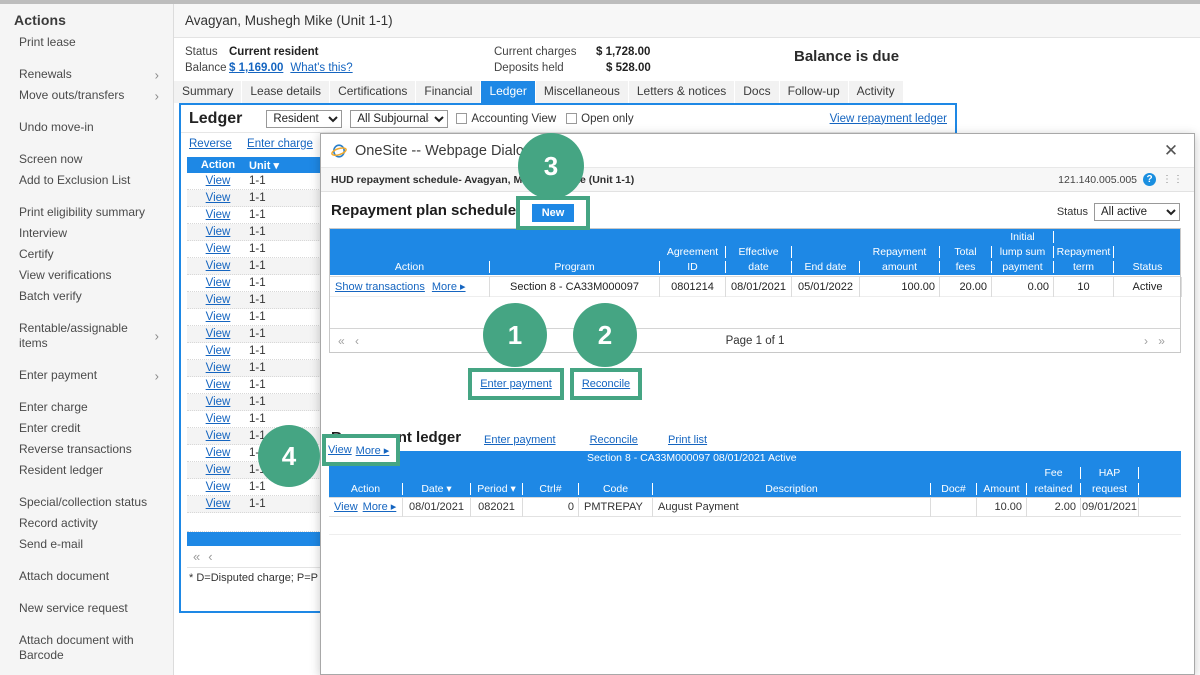 This screenshot has width=1200, height=675. I want to click on sidebar-item-print-eligibility-summary: Print eligibility summary, so click(86, 212).